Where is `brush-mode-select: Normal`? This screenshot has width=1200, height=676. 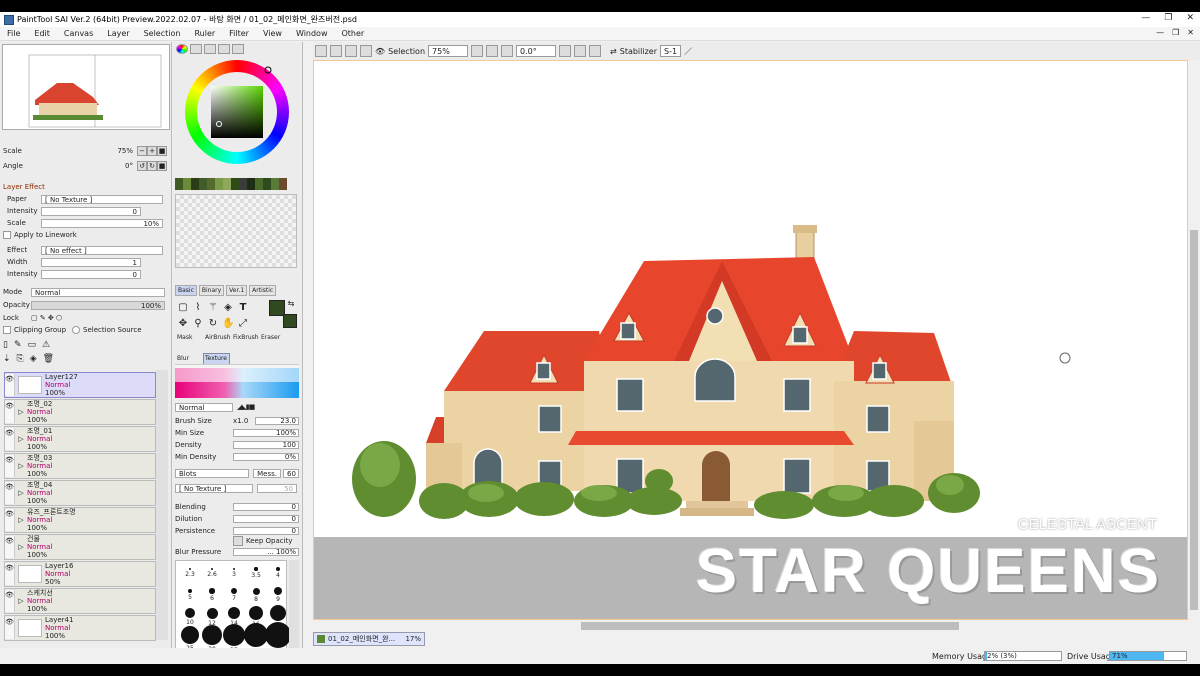
brush-mode-select: Normal is located at coordinates (204, 407).